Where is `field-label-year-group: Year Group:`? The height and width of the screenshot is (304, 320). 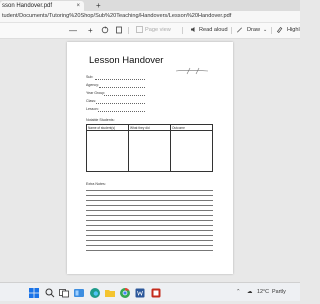
field-label-year-group: Year Group: is located at coordinates (96, 93).